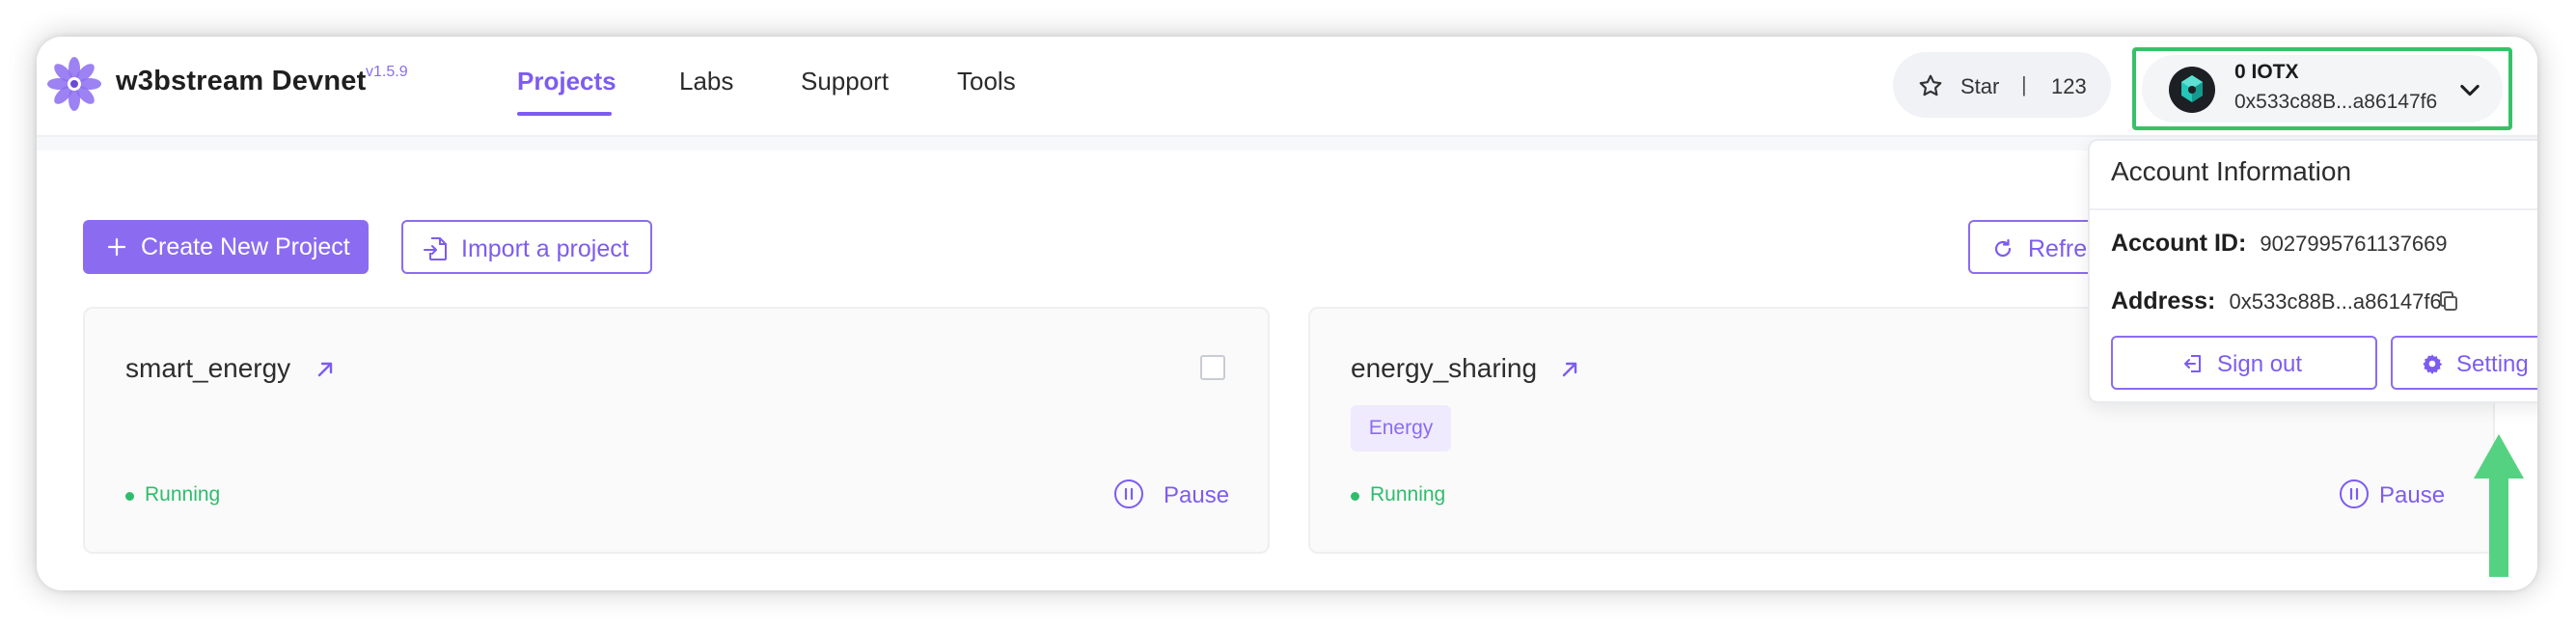 The height and width of the screenshot is (629, 2576). What do you see at coordinates (2179, 243) in the screenshot?
I see `account-id-label: Account ID:` at bounding box center [2179, 243].